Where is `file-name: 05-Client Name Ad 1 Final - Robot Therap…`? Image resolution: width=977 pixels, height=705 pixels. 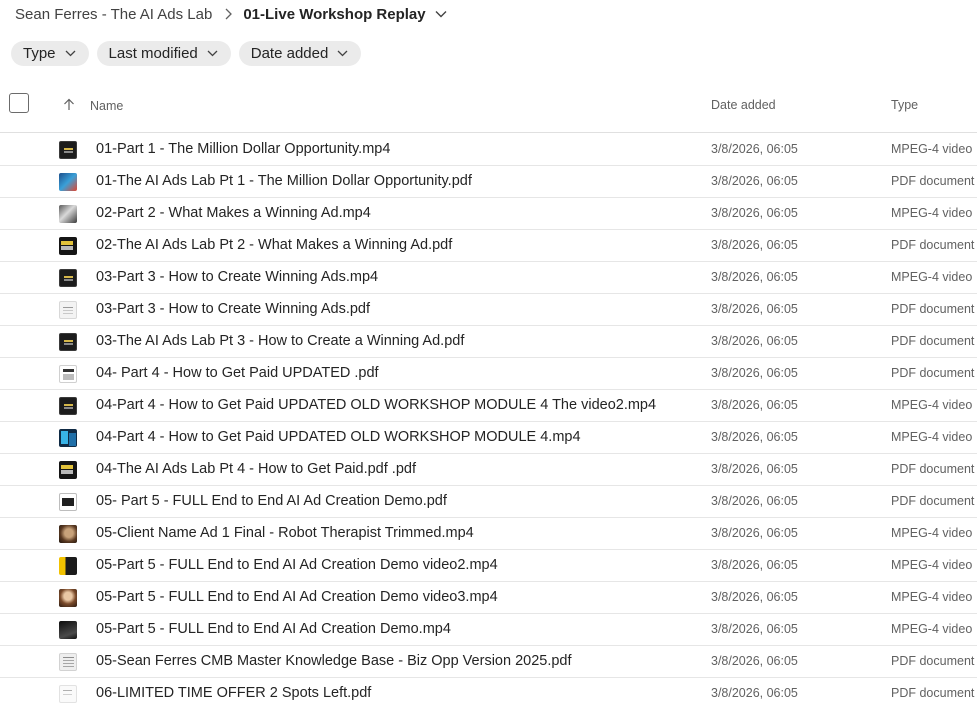
file-name: 05-Client Name Ad 1 Final - Robot Therap… is located at coordinates (285, 533).